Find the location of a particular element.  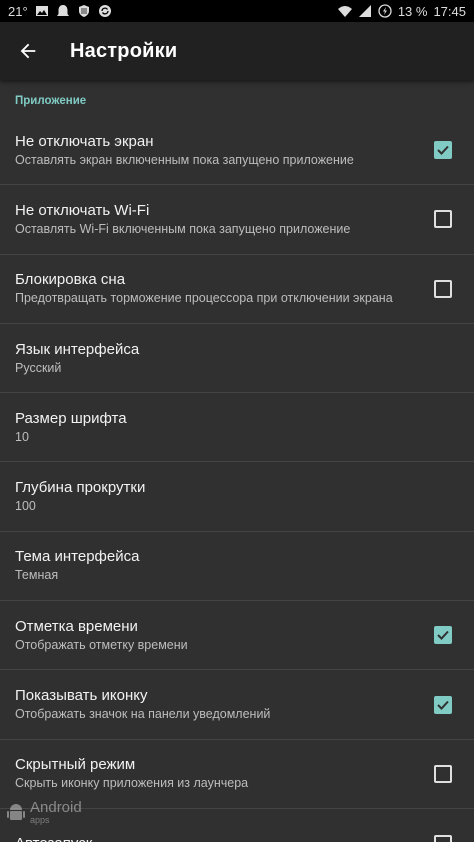

preference-summary: Русский is located at coordinates (38, 367).